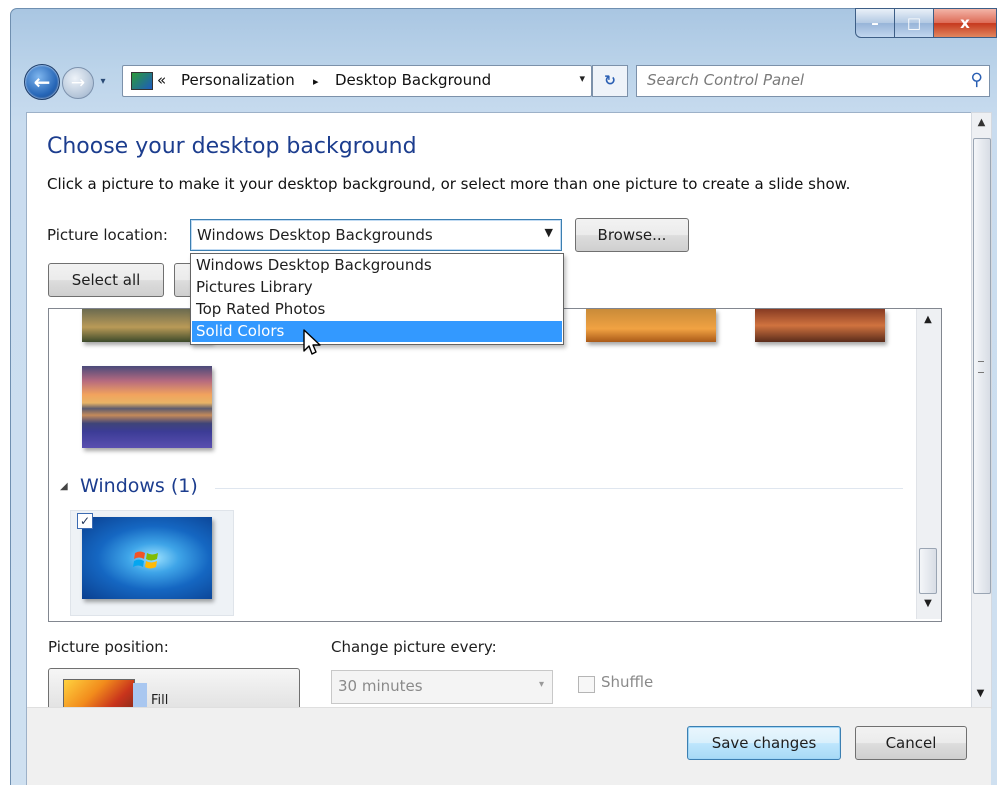  What do you see at coordinates (981, 122) in the screenshot?
I see `scroll-up-icon: ▲` at bounding box center [981, 122].